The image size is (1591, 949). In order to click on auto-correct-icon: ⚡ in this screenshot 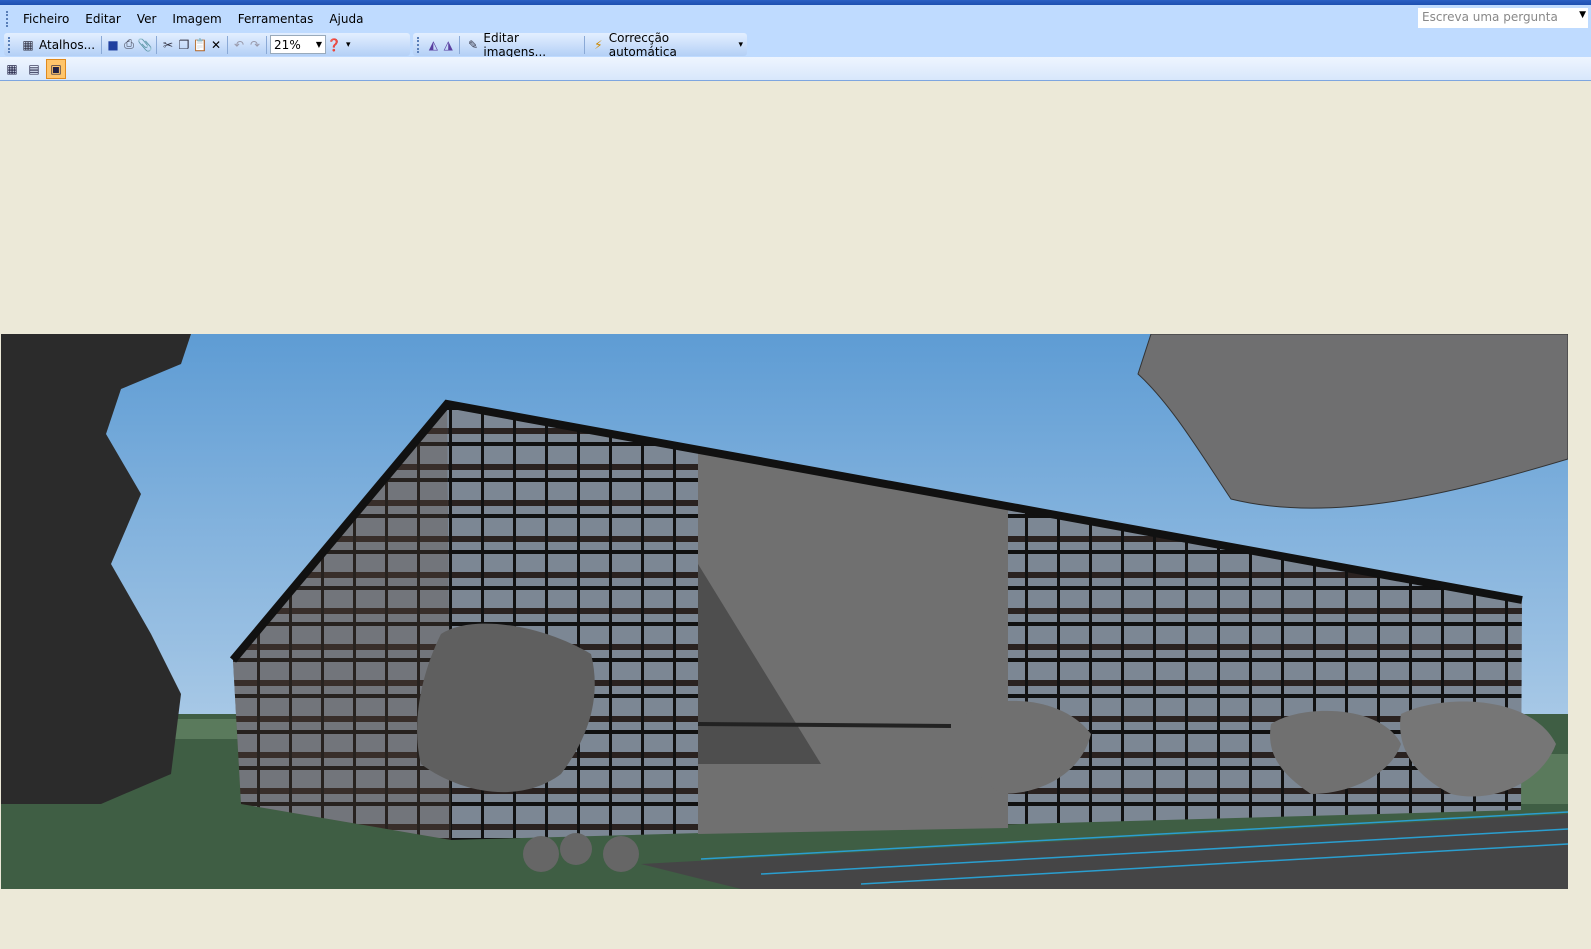, I will do `click(598, 44)`.